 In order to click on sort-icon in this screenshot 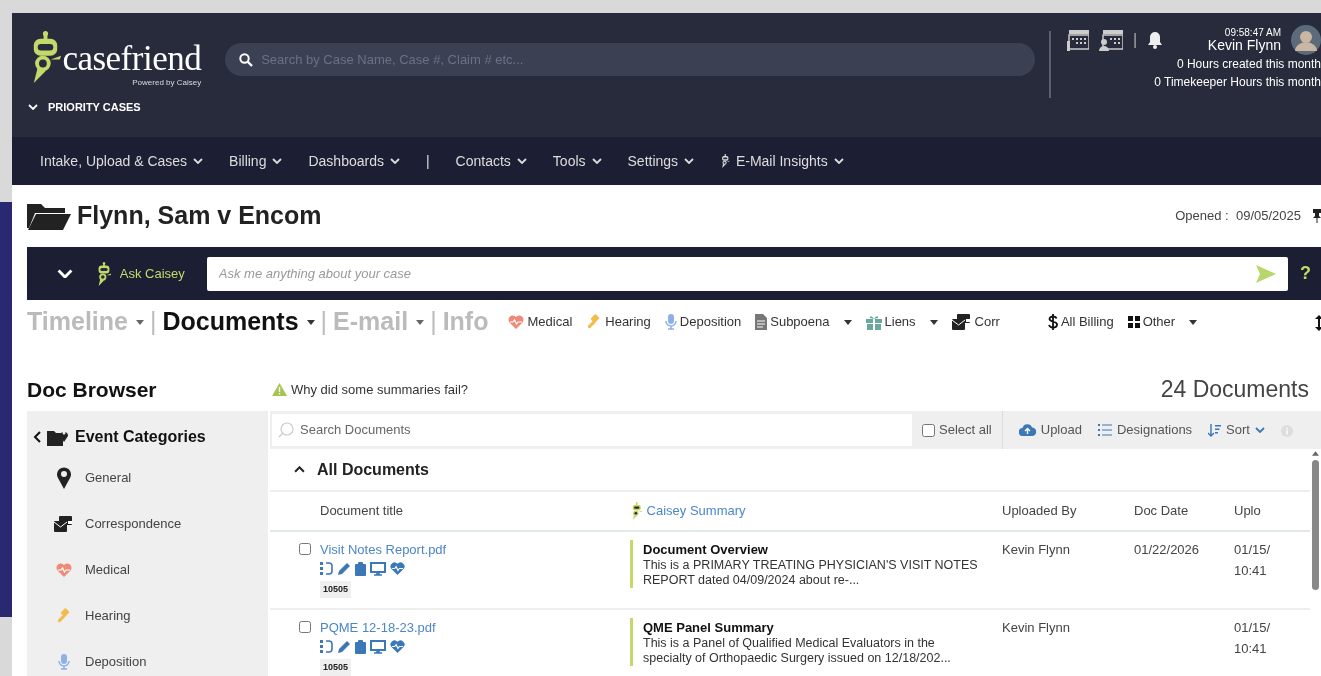, I will do `click(1215, 430)`.